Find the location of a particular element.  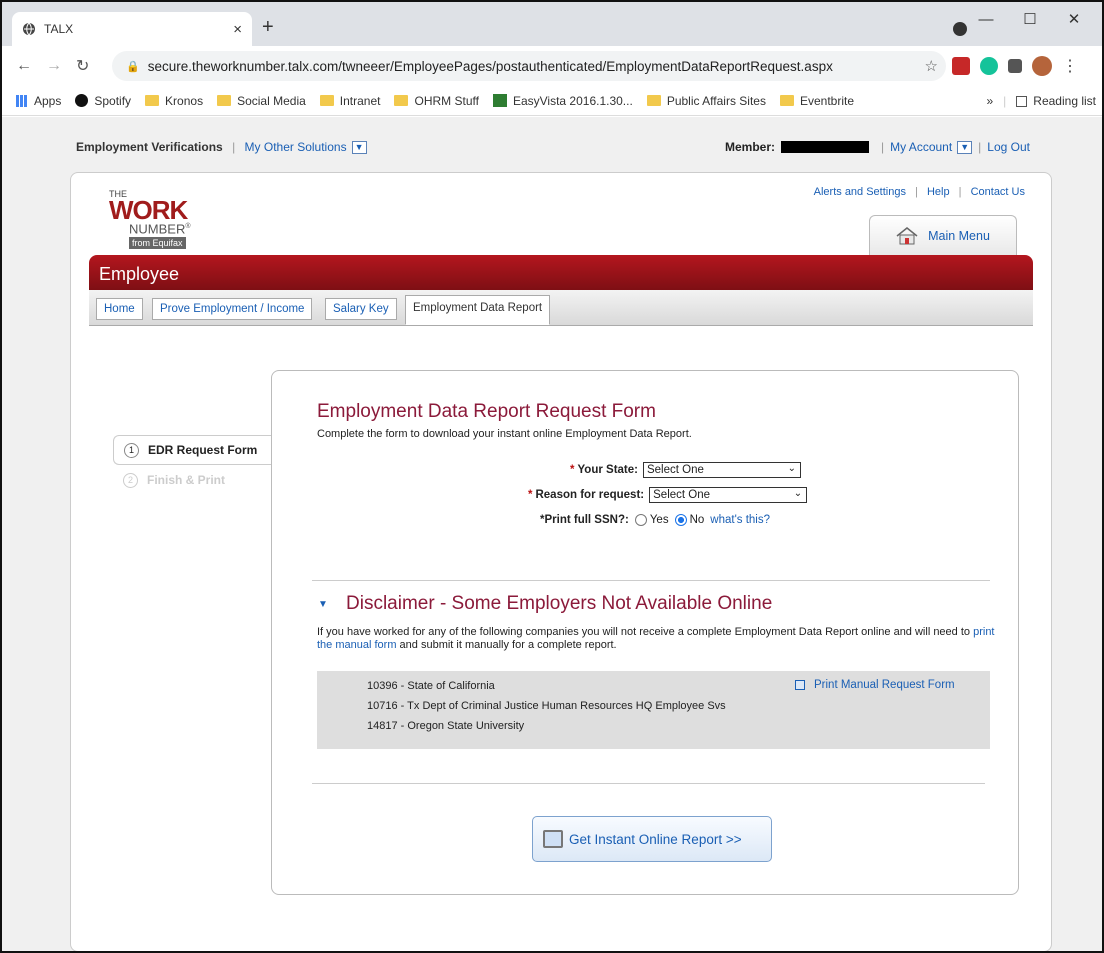

extensions-puzzle-icon is located at coordinates (1015, 66).